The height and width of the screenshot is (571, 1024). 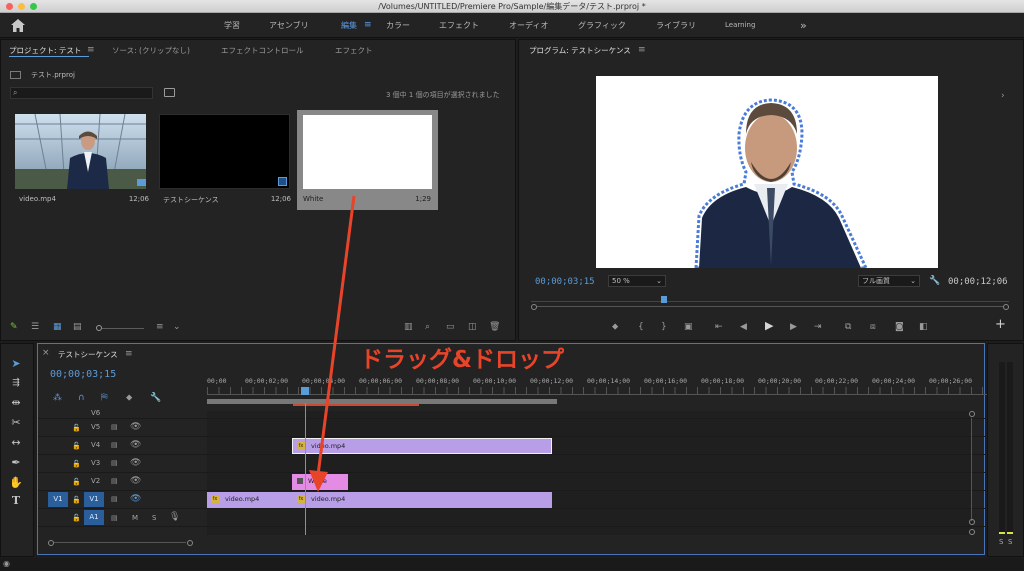 What do you see at coordinates (332, 343) in the screenshot?
I see `drag-drop-arrow` at bounding box center [332, 343].